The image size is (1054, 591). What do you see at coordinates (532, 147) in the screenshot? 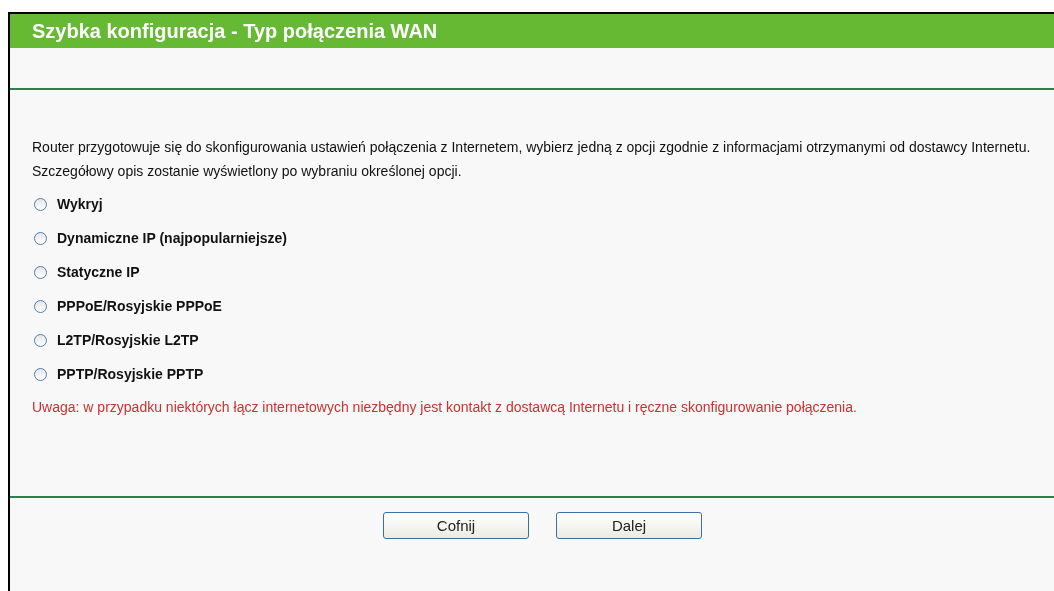
I see `description-text: Router przygotowuje się do skonfigurowania ustawień połączenia z Internetem, wybierz jedną z opcji zgodnie z informacjami otrzymanymi od dostawcy Internetu.` at bounding box center [532, 147].